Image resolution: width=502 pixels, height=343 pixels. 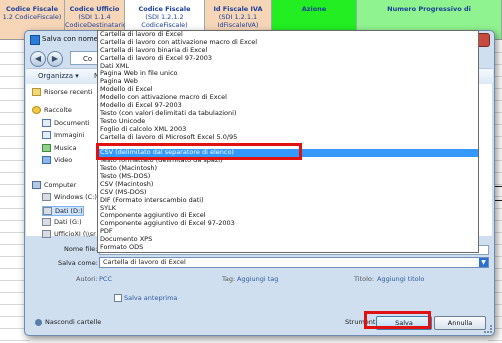 What do you see at coordinates (58, 76) in the screenshot?
I see `organize-button: Organizza ▾` at bounding box center [58, 76].